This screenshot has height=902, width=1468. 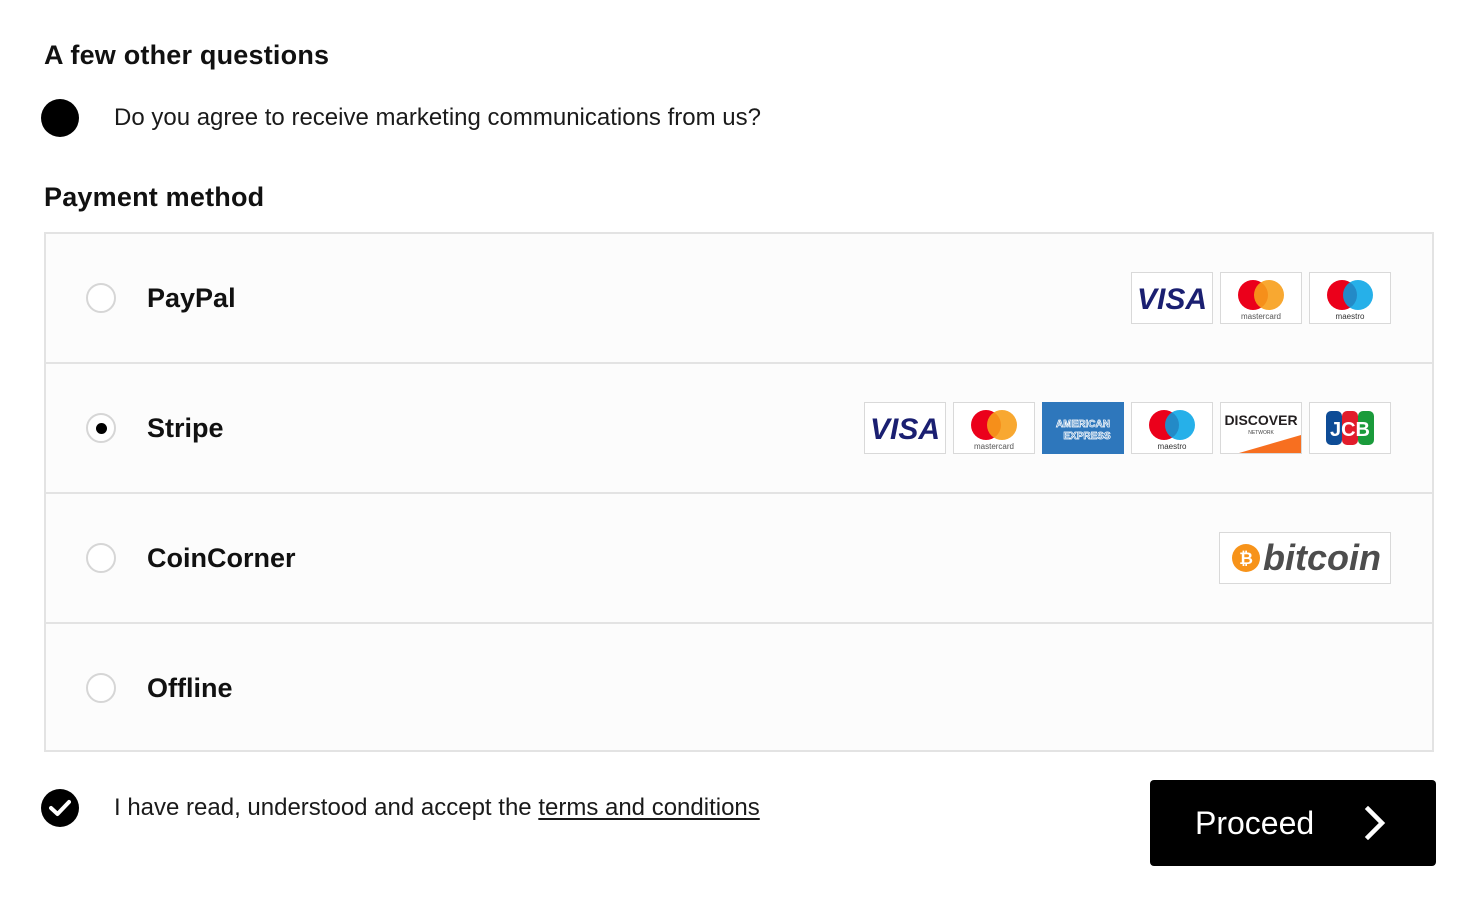 I want to click on proceed-label: Proceed, so click(x=1255, y=822).